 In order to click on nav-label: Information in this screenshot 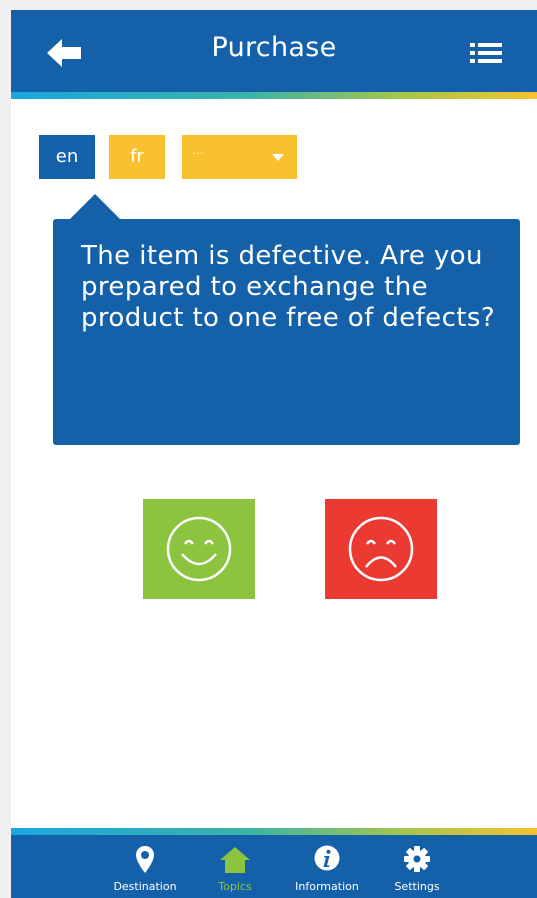, I will do `click(327, 886)`.